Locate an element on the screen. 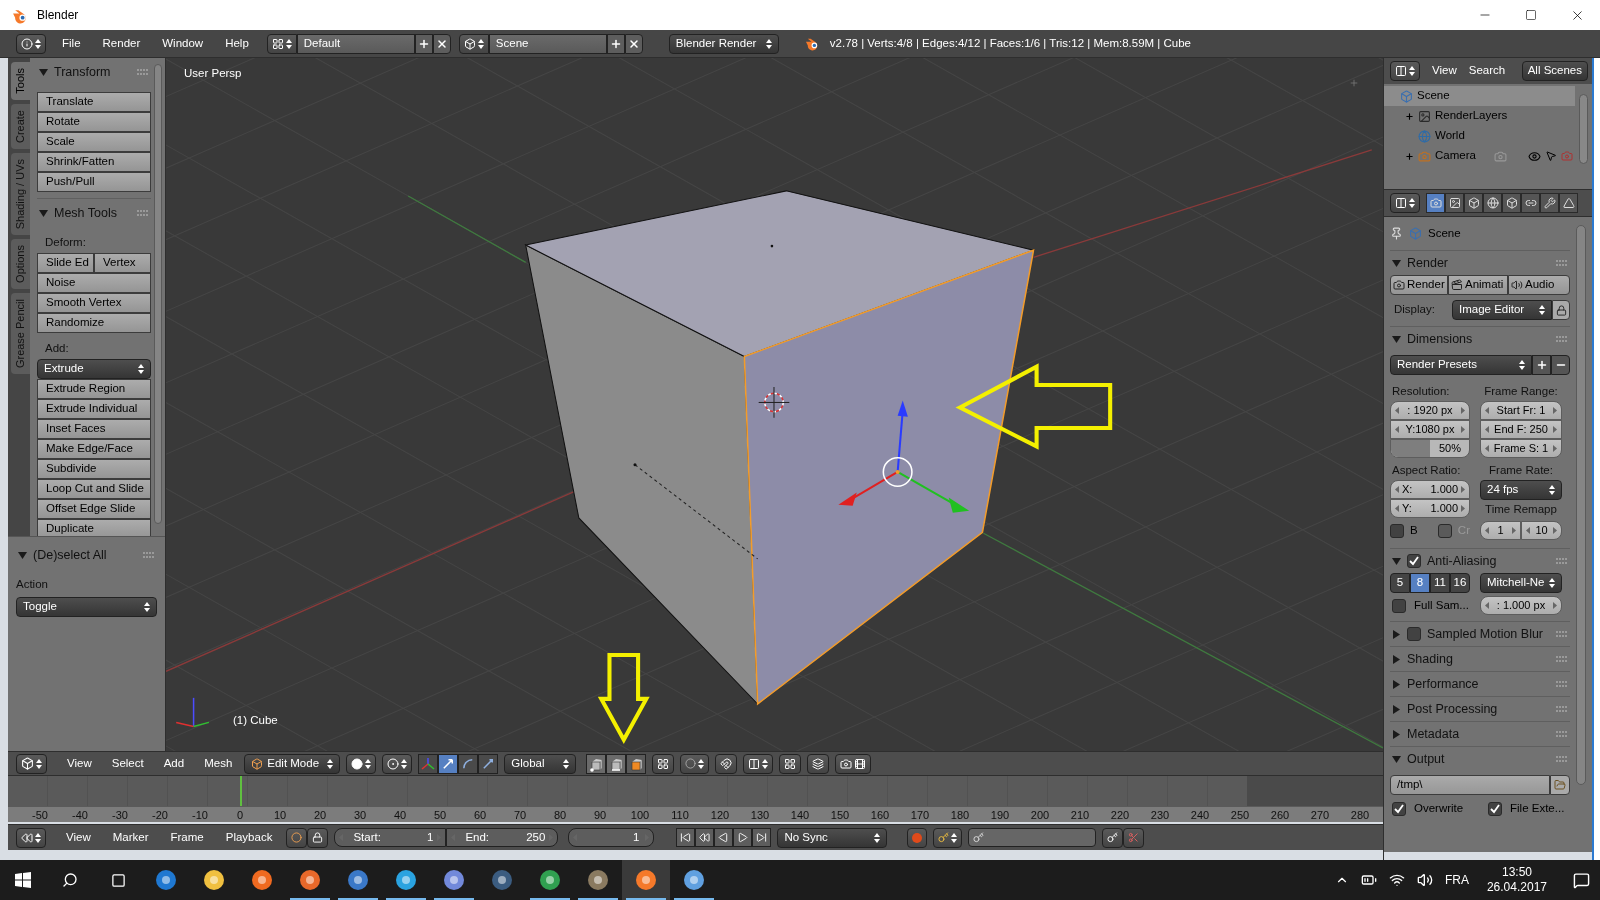 The height and width of the screenshot is (900, 1600). menu-item: Select is located at coordinates (127, 763).